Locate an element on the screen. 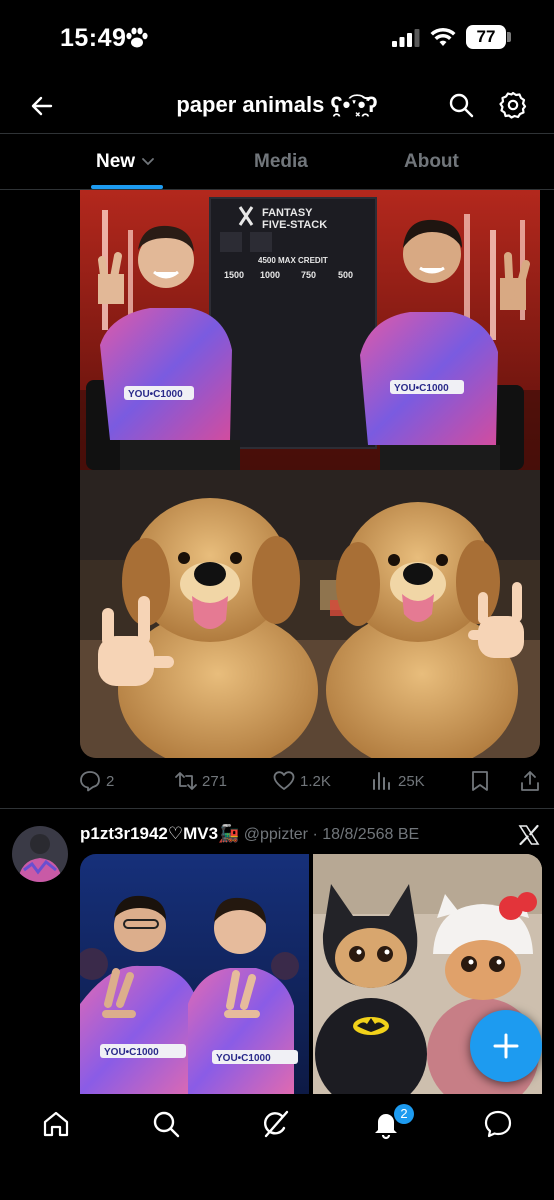 The height and width of the screenshot is (1200, 554). tab-new: New is located at coordinates (125, 162).